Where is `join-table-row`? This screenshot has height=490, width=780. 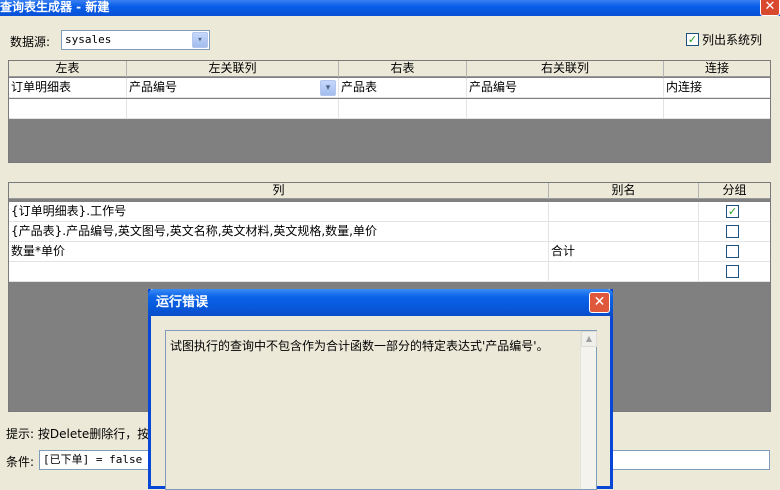
join-table-row is located at coordinates (389, 109).